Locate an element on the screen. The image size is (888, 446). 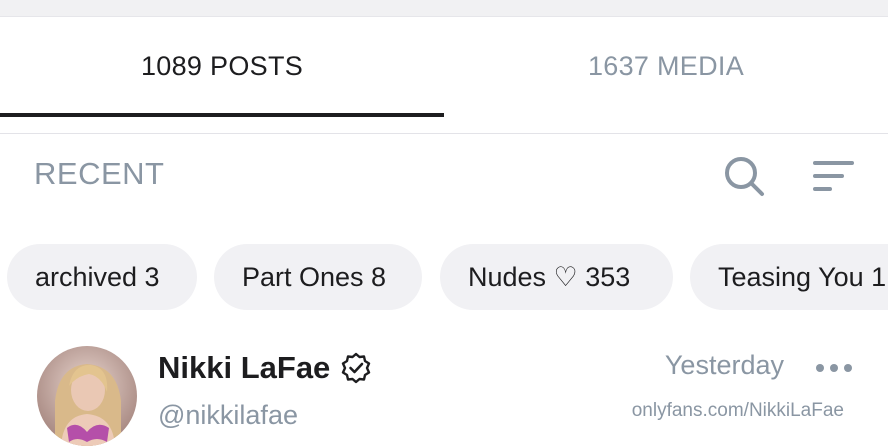
search-icon is located at coordinates (744, 176).